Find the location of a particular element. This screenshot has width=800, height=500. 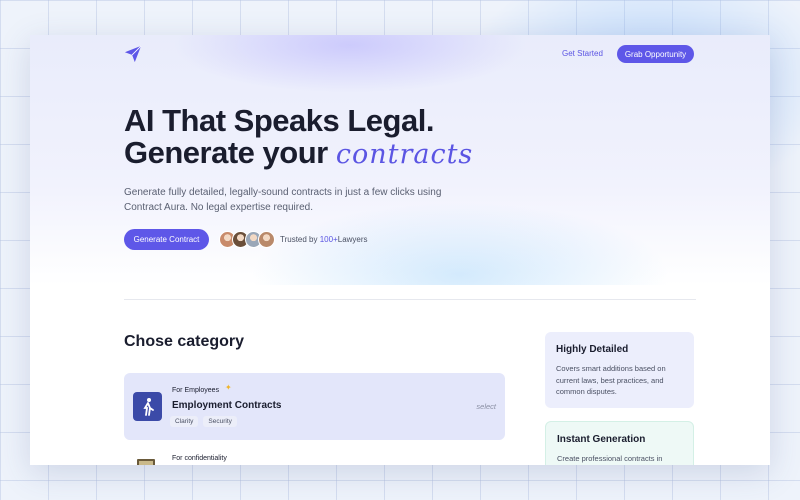

feature-title: Highly Detailed is located at coordinates (592, 349).